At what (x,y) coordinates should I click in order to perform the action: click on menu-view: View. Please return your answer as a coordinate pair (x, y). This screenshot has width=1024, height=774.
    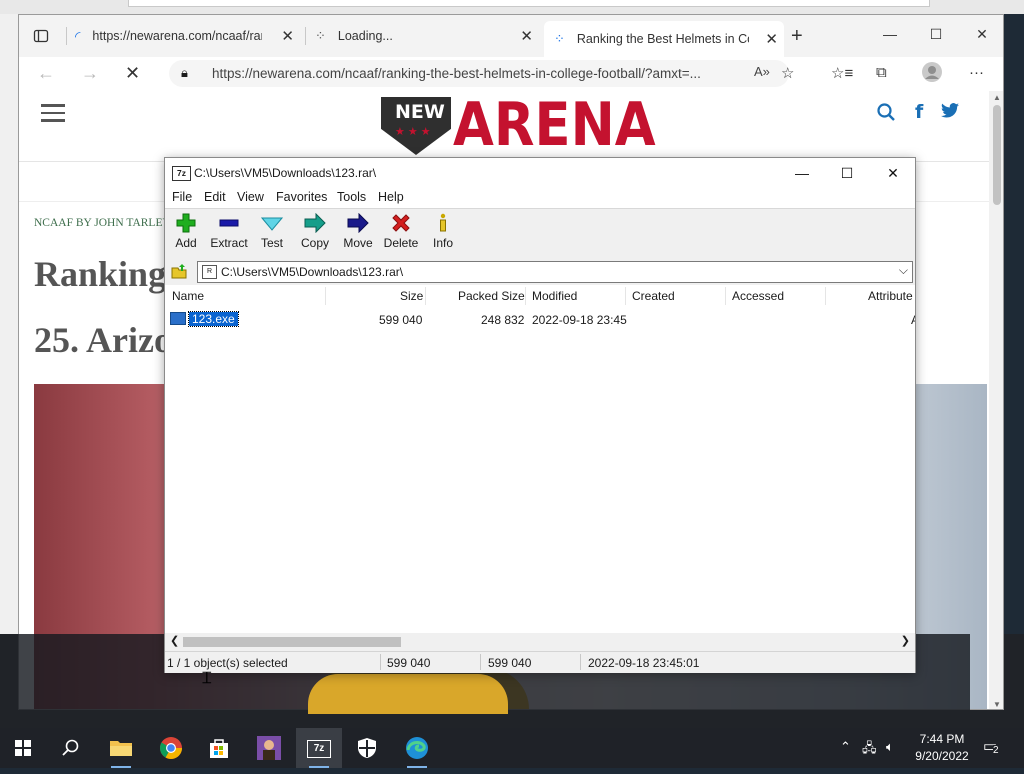
    Looking at the image, I should click on (250, 197).